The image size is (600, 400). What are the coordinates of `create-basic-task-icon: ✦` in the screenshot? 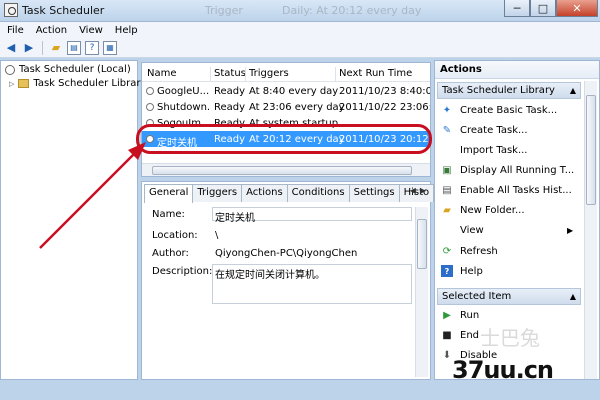 It's located at (447, 110).